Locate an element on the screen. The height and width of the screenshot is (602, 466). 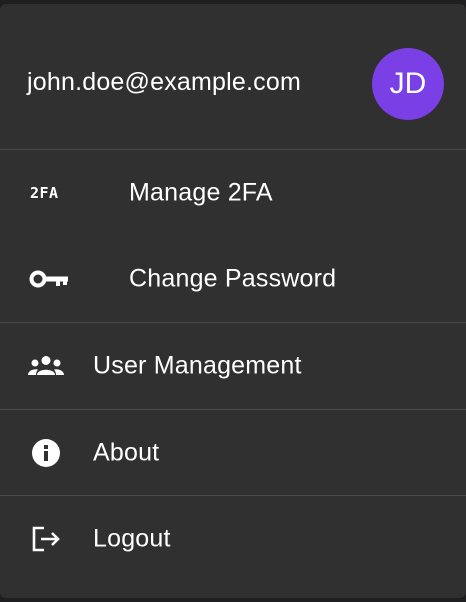
menu-item-label: About is located at coordinates (126, 452).